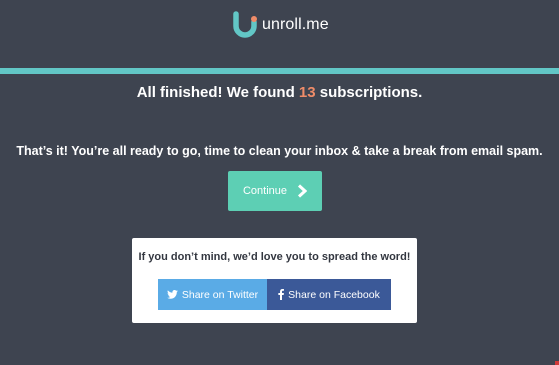 This screenshot has height=365, width=559. What do you see at coordinates (307, 92) in the screenshot?
I see `subscription-count: 13` at bounding box center [307, 92].